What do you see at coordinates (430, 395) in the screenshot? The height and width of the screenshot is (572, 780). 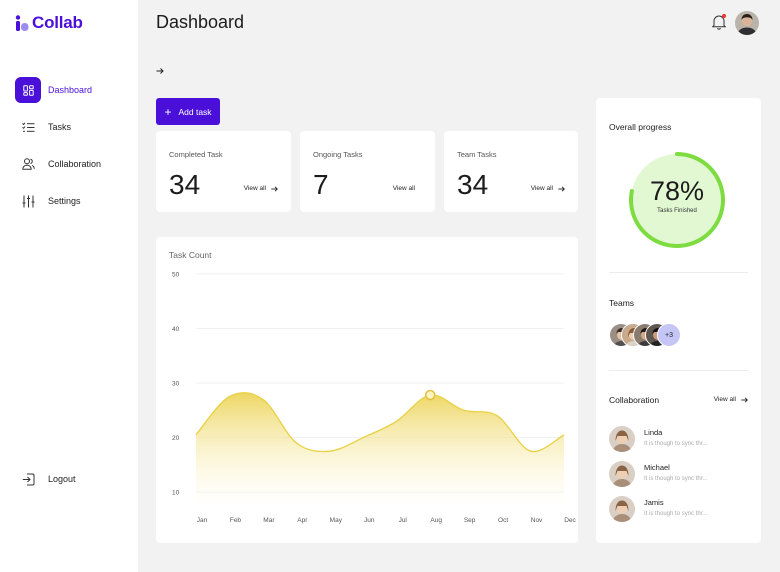 I see `highlight-point` at bounding box center [430, 395].